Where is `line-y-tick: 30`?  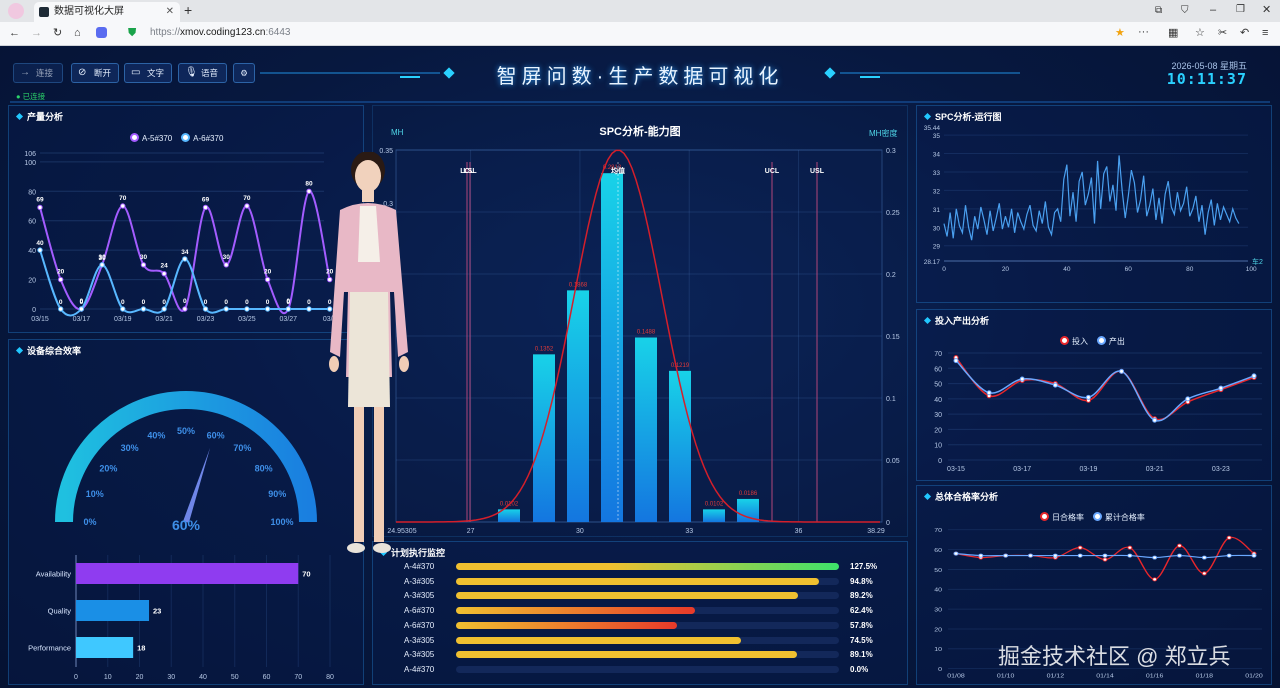 line-y-tick: 30 is located at coordinates (938, 415).